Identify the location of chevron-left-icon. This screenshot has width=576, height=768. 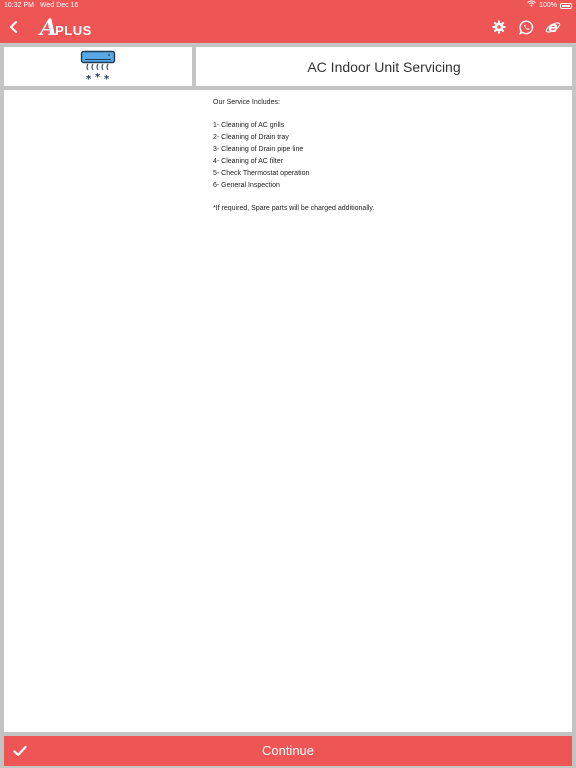
(13, 27).